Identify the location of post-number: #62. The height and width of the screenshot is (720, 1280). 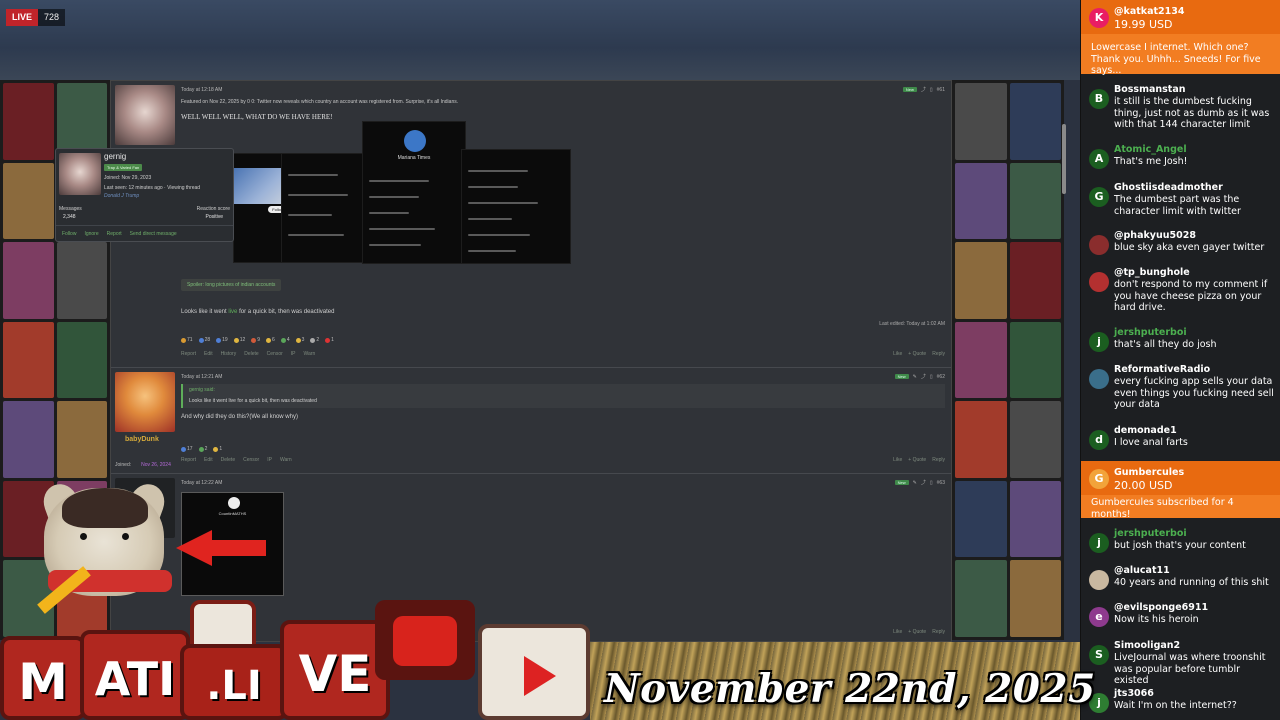
(941, 377).